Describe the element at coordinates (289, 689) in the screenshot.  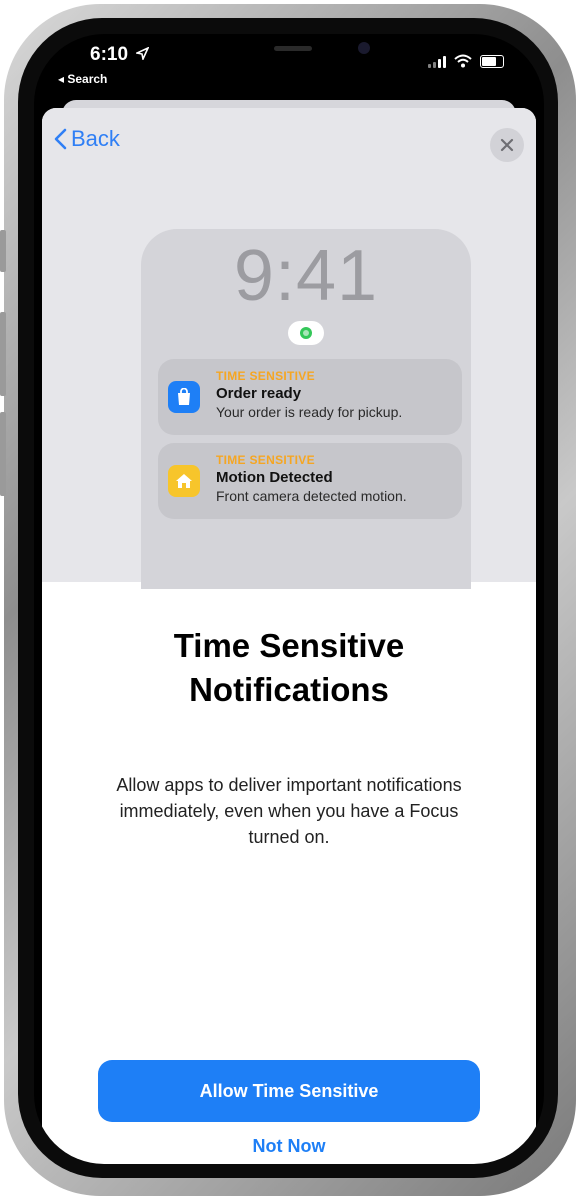
I see `page-title-line2: Notifications` at that location.